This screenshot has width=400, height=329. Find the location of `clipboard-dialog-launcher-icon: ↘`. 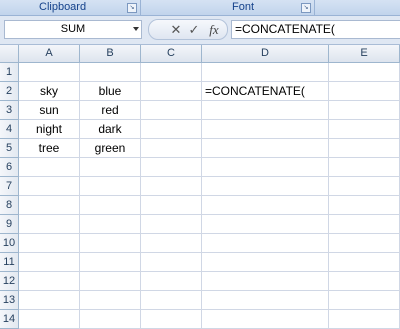

clipboard-dialog-launcher-icon: ↘ is located at coordinates (132, 8).